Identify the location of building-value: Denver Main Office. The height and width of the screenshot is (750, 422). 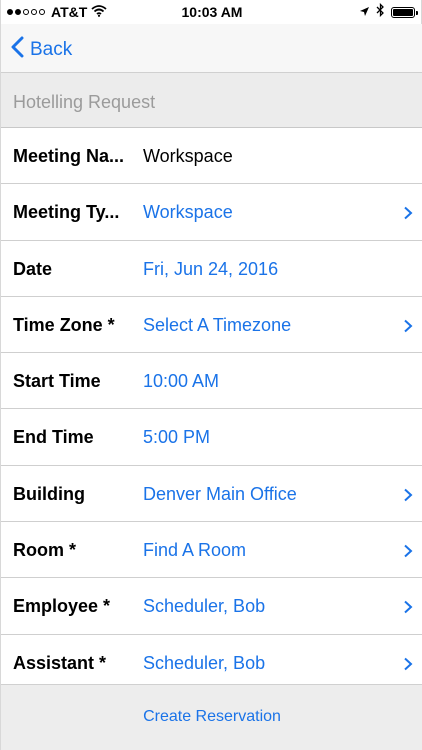
(220, 494).